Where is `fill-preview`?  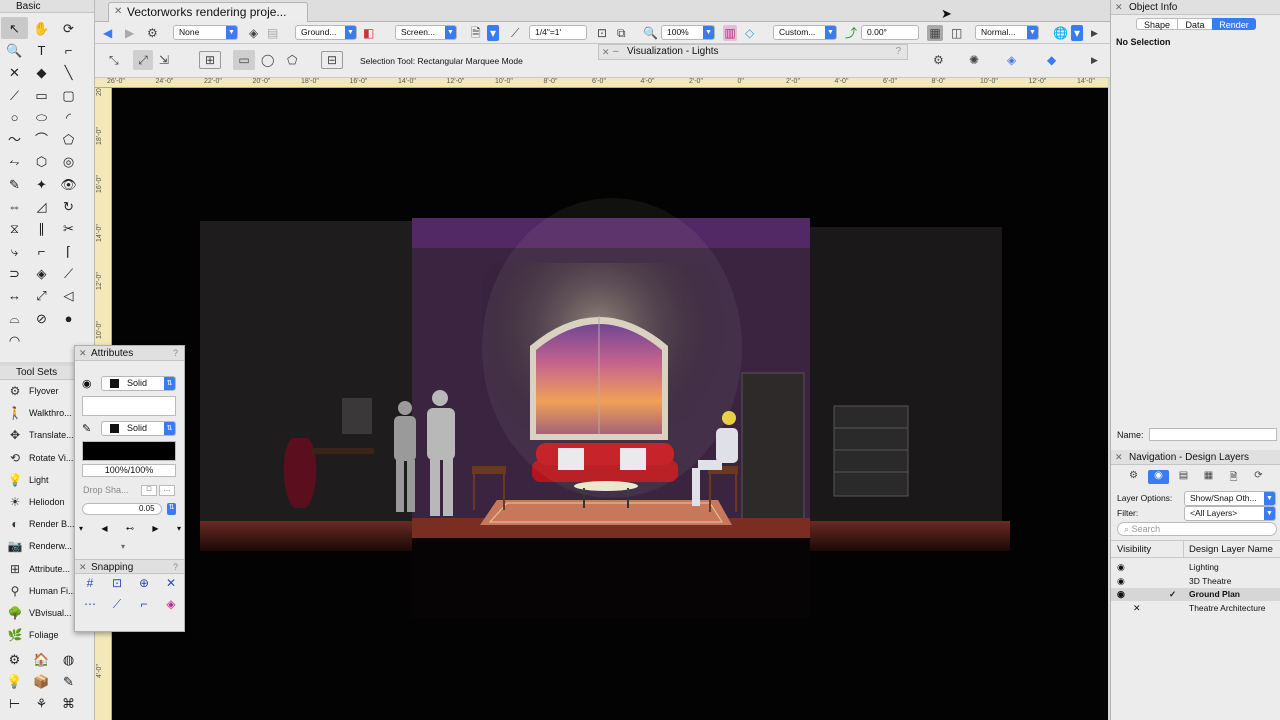
fill-preview is located at coordinates (129, 406).